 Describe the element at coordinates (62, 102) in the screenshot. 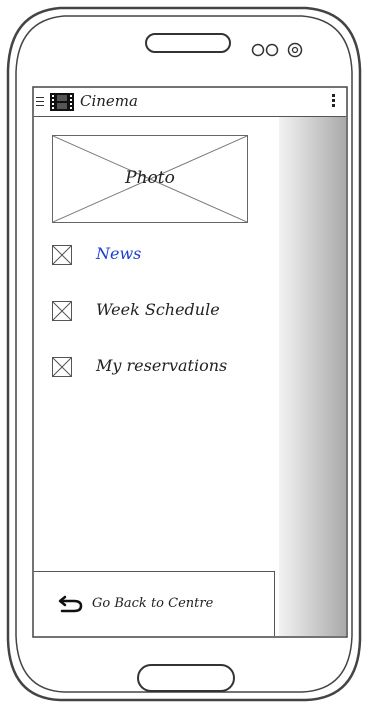

I see `film-icon` at that location.